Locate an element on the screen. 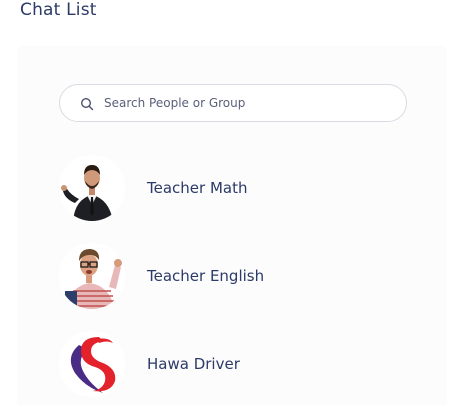 The width and height of the screenshot is (461, 405). teacher-english-avatar is located at coordinates (92, 276).